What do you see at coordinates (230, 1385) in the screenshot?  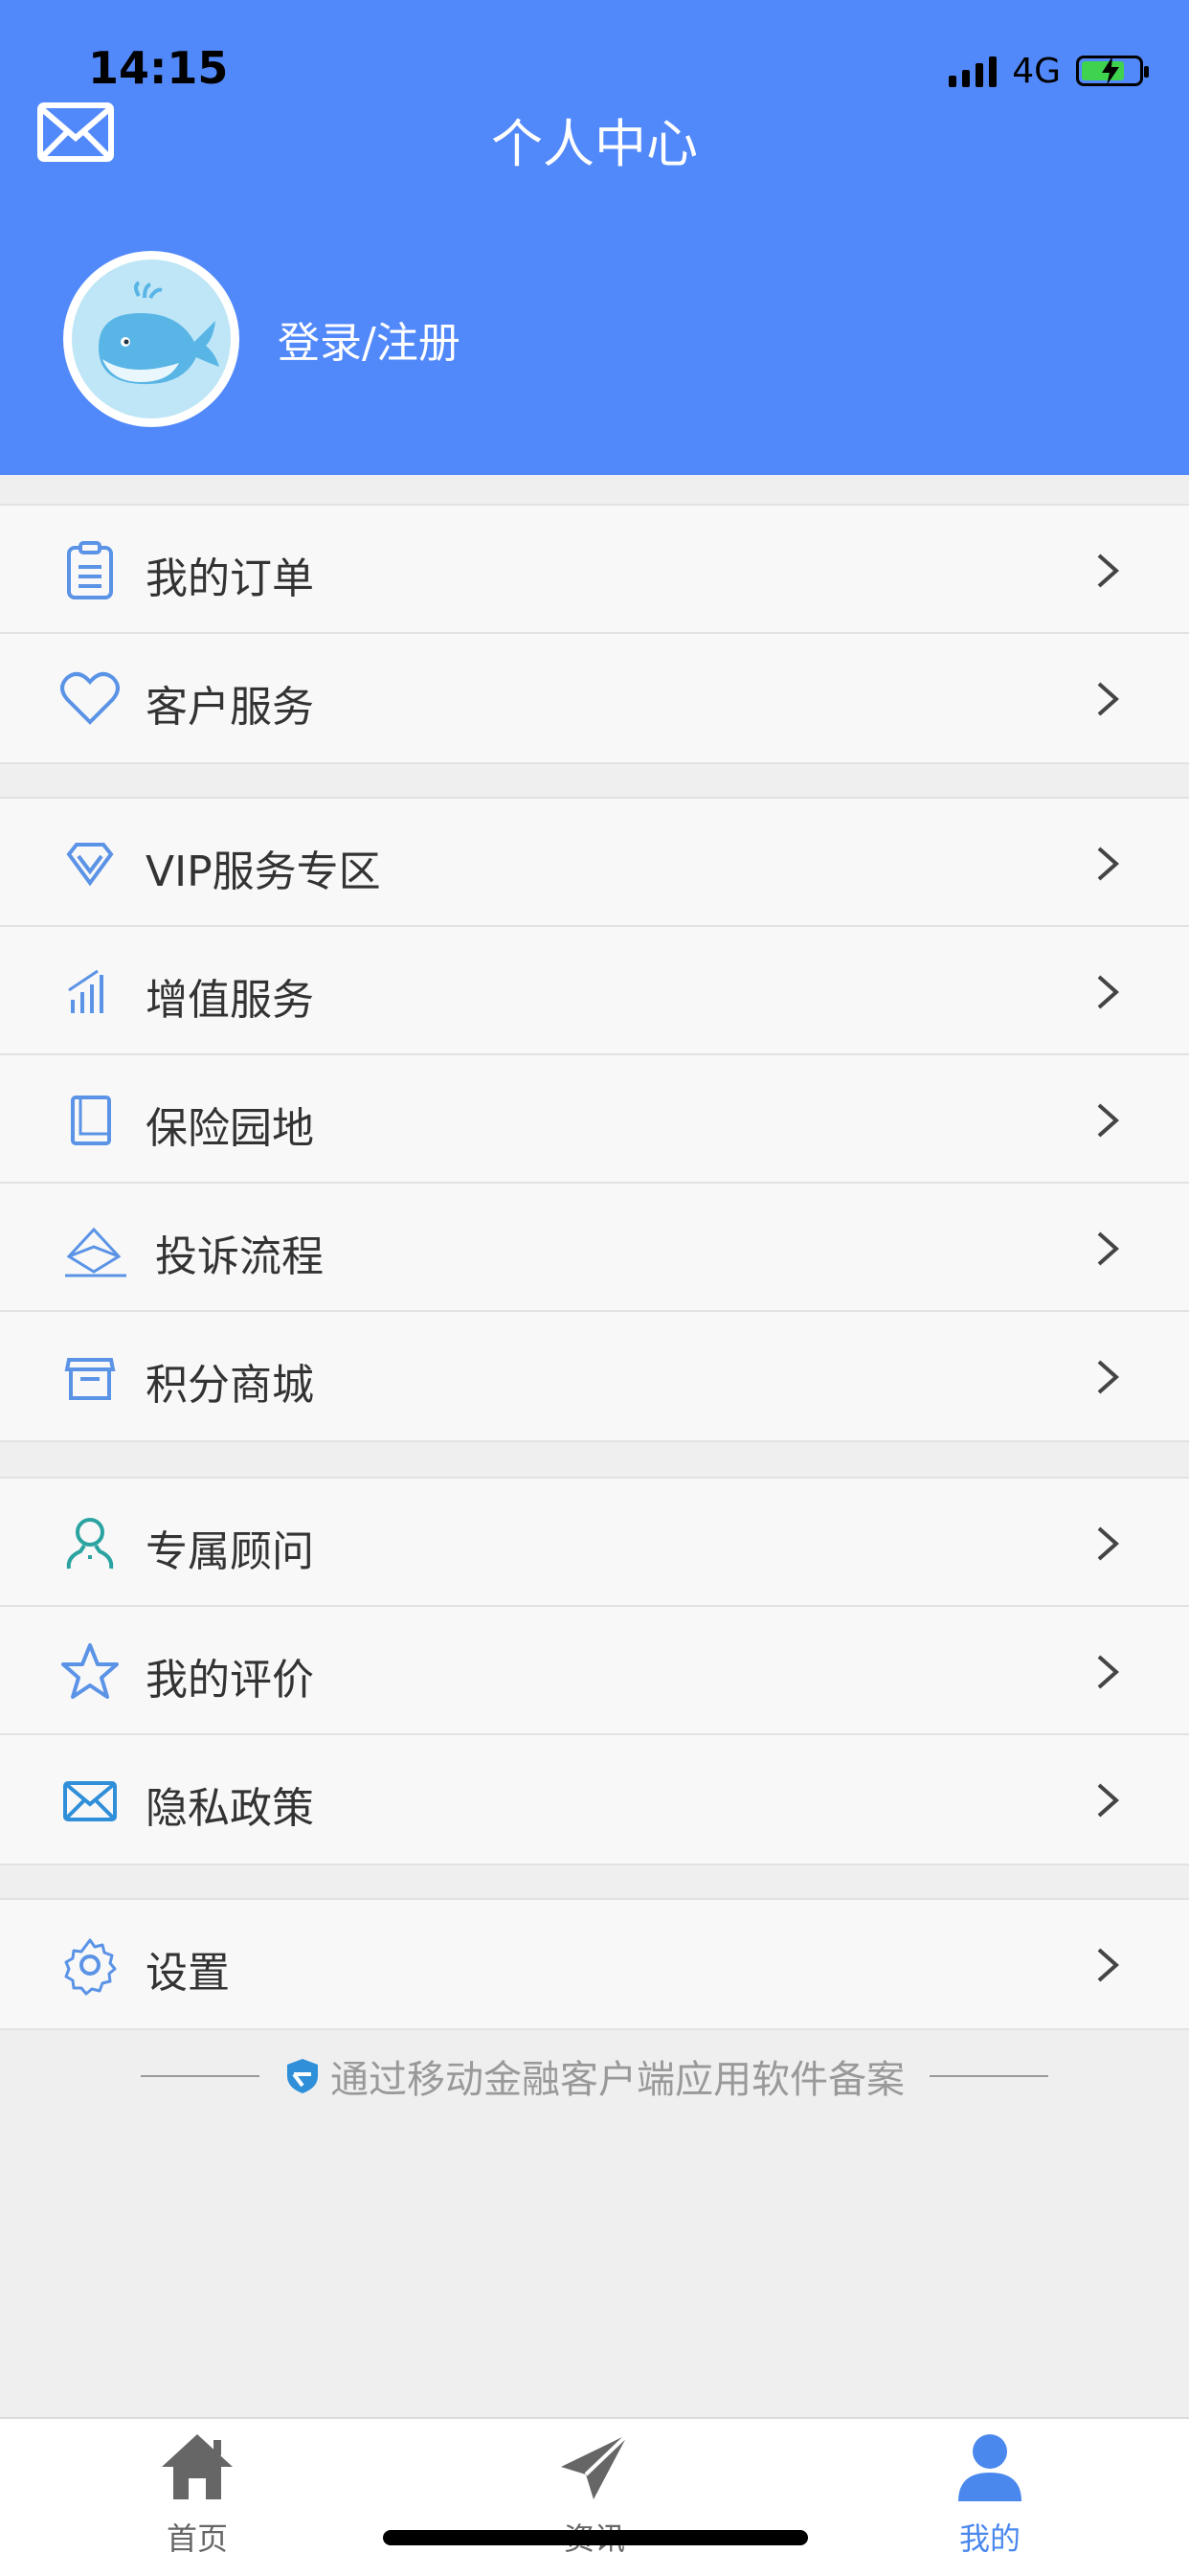 I see `menu-item-label: 积分商城` at bounding box center [230, 1385].